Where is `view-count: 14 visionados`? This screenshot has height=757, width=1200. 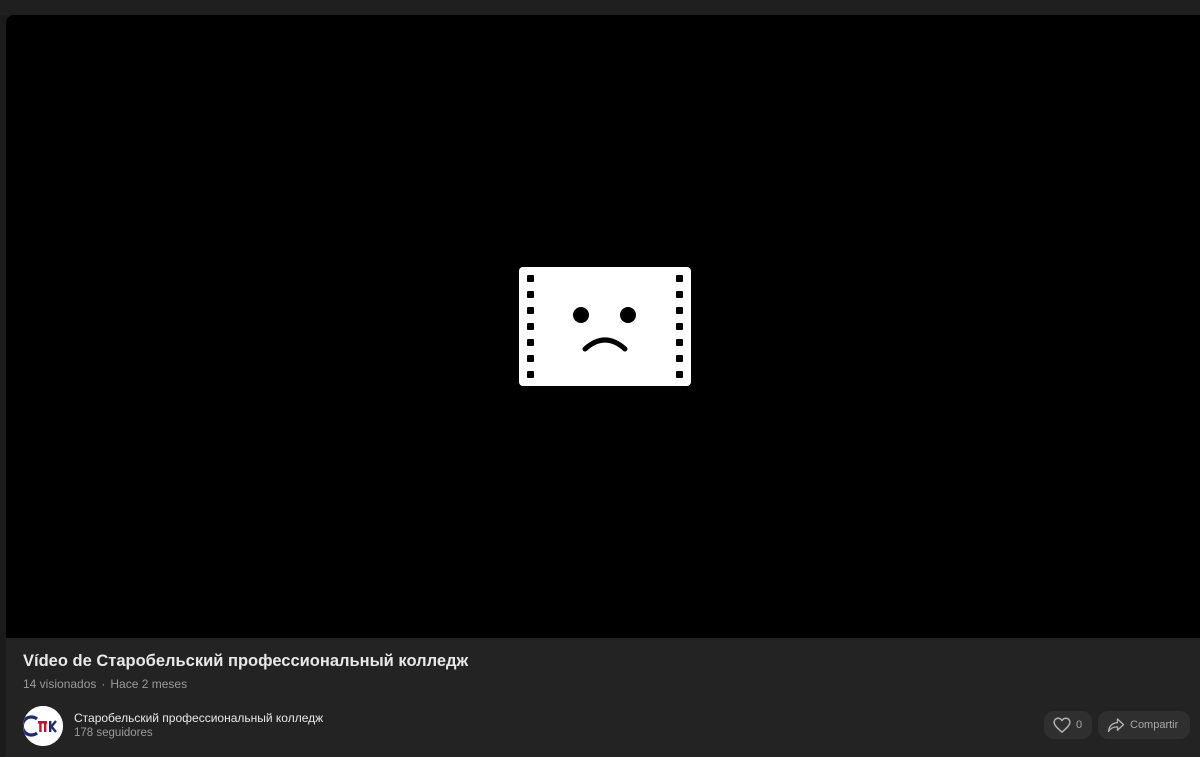 view-count: 14 visionados is located at coordinates (60, 684).